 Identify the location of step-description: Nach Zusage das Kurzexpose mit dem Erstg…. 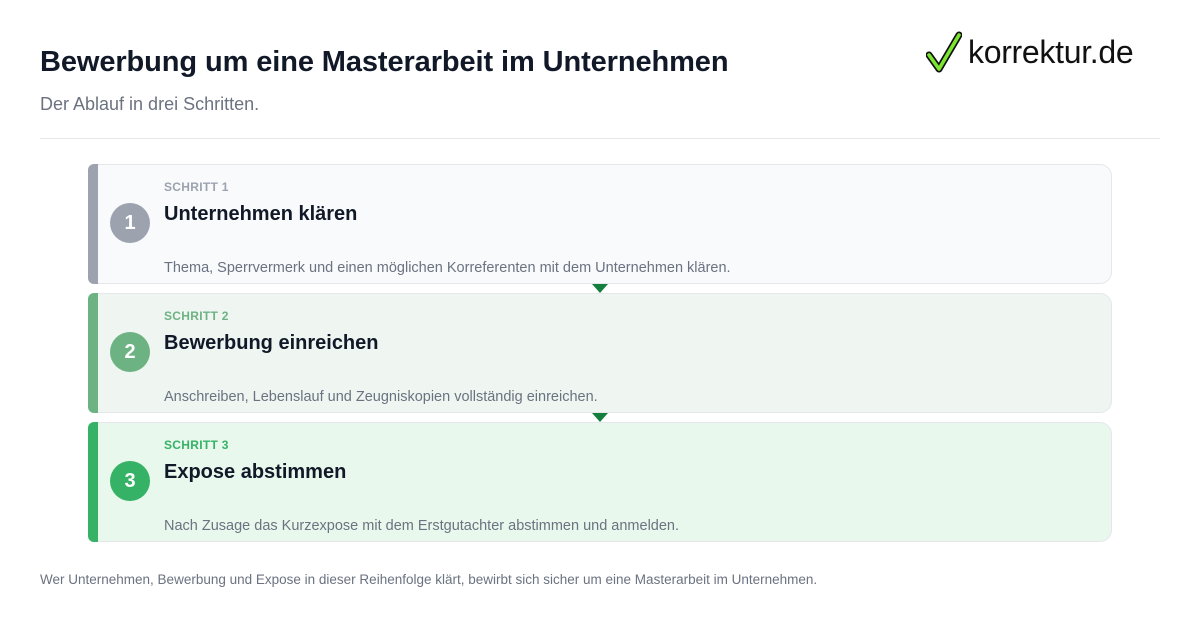
(422, 526).